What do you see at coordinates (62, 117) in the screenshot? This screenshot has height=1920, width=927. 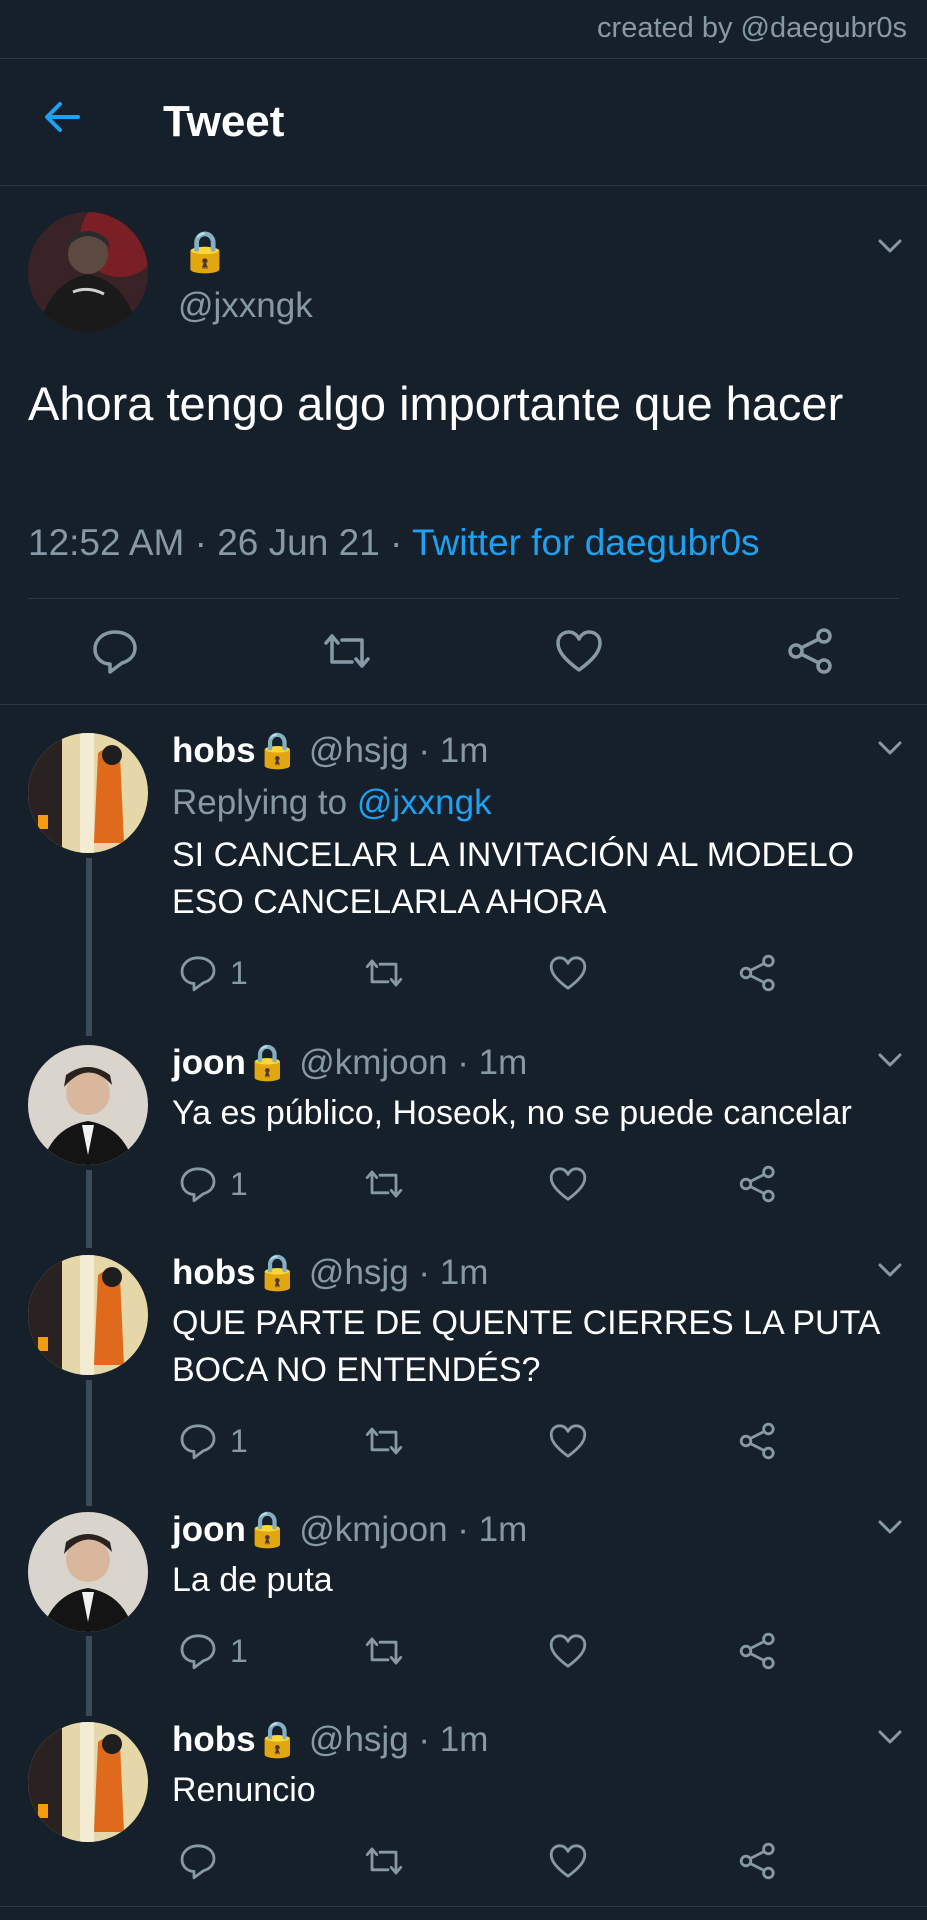 I see `back-arrow-icon` at bounding box center [62, 117].